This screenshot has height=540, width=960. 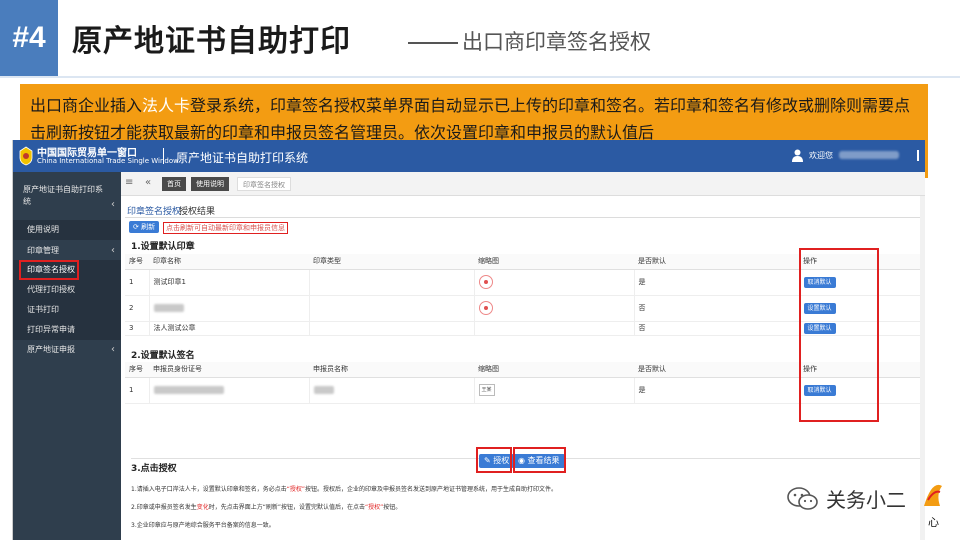 What do you see at coordinates (242, 158) in the screenshot?
I see `system-title: 原产地证书自助打印系统` at bounding box center [242, 158].